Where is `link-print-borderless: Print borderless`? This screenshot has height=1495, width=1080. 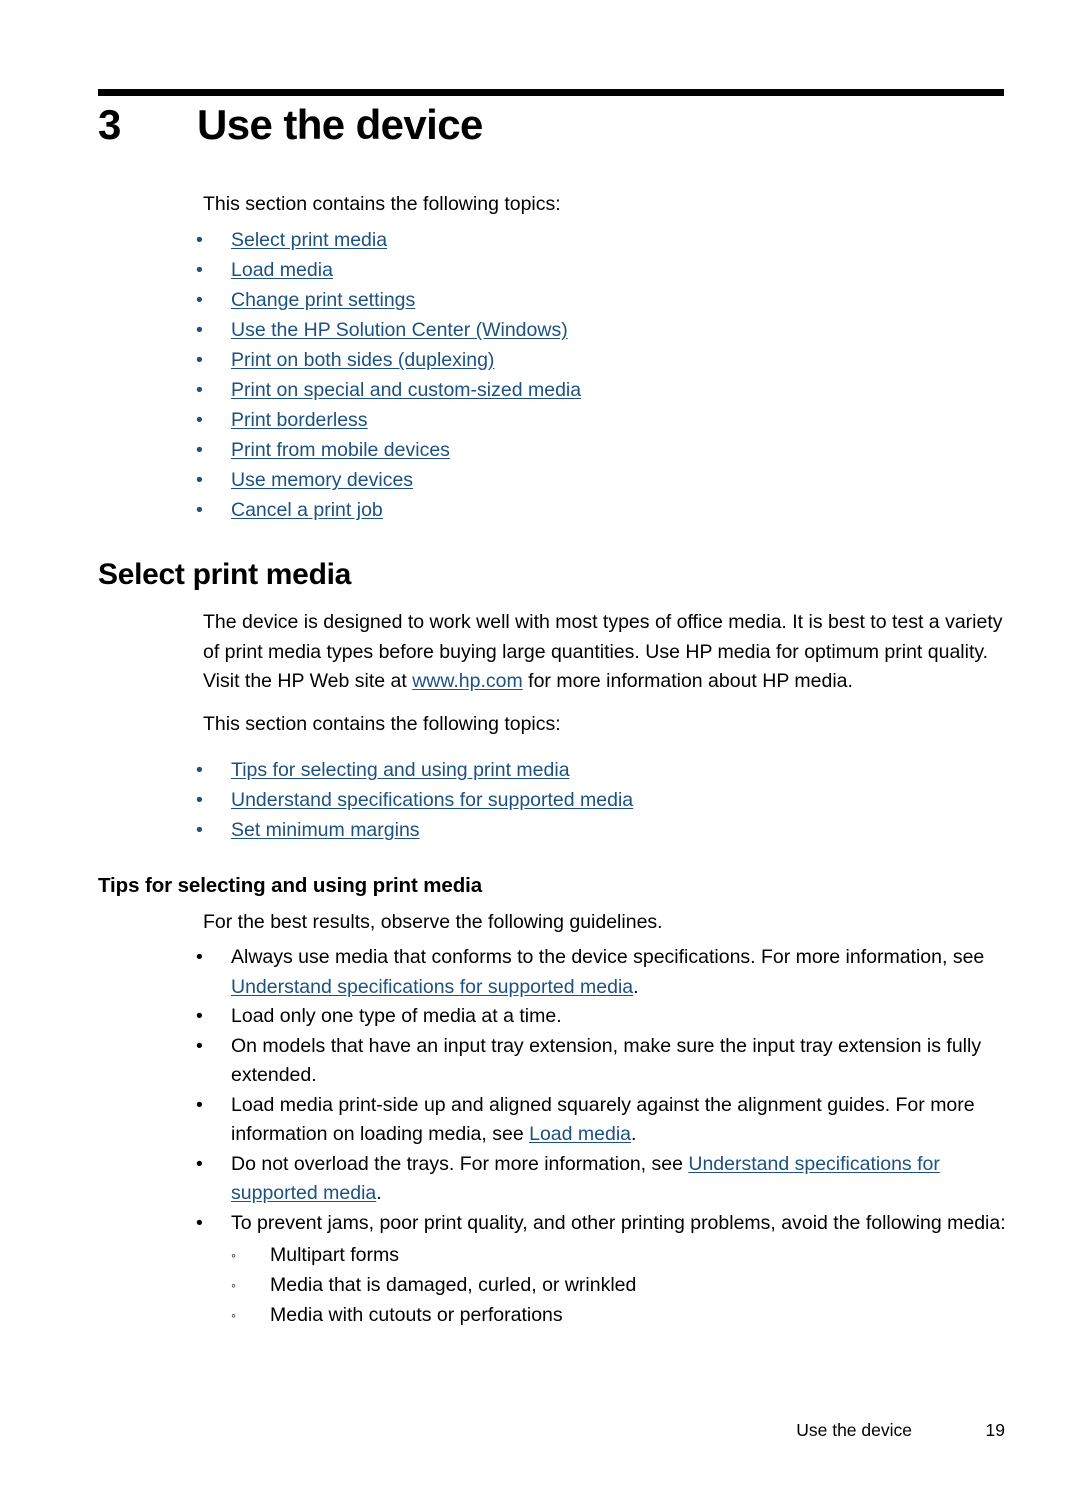 link-print-borderless: Print borderless is located at coordinates (299, 420).